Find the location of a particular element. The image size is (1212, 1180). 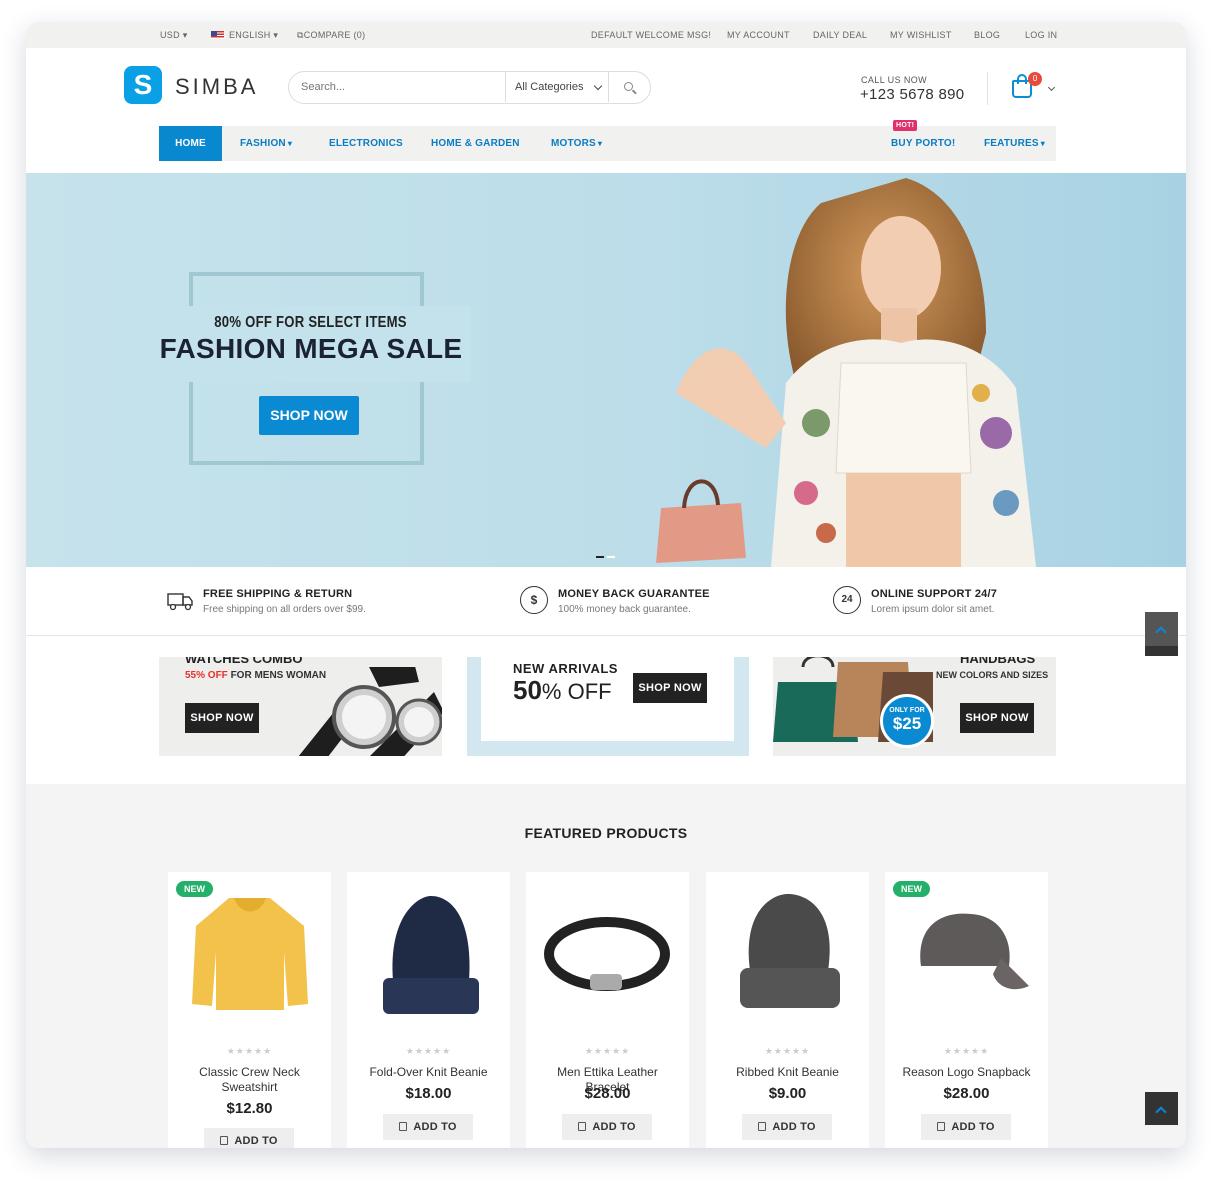

cart-dropdown-icon is located at coordinates (1051, 87).